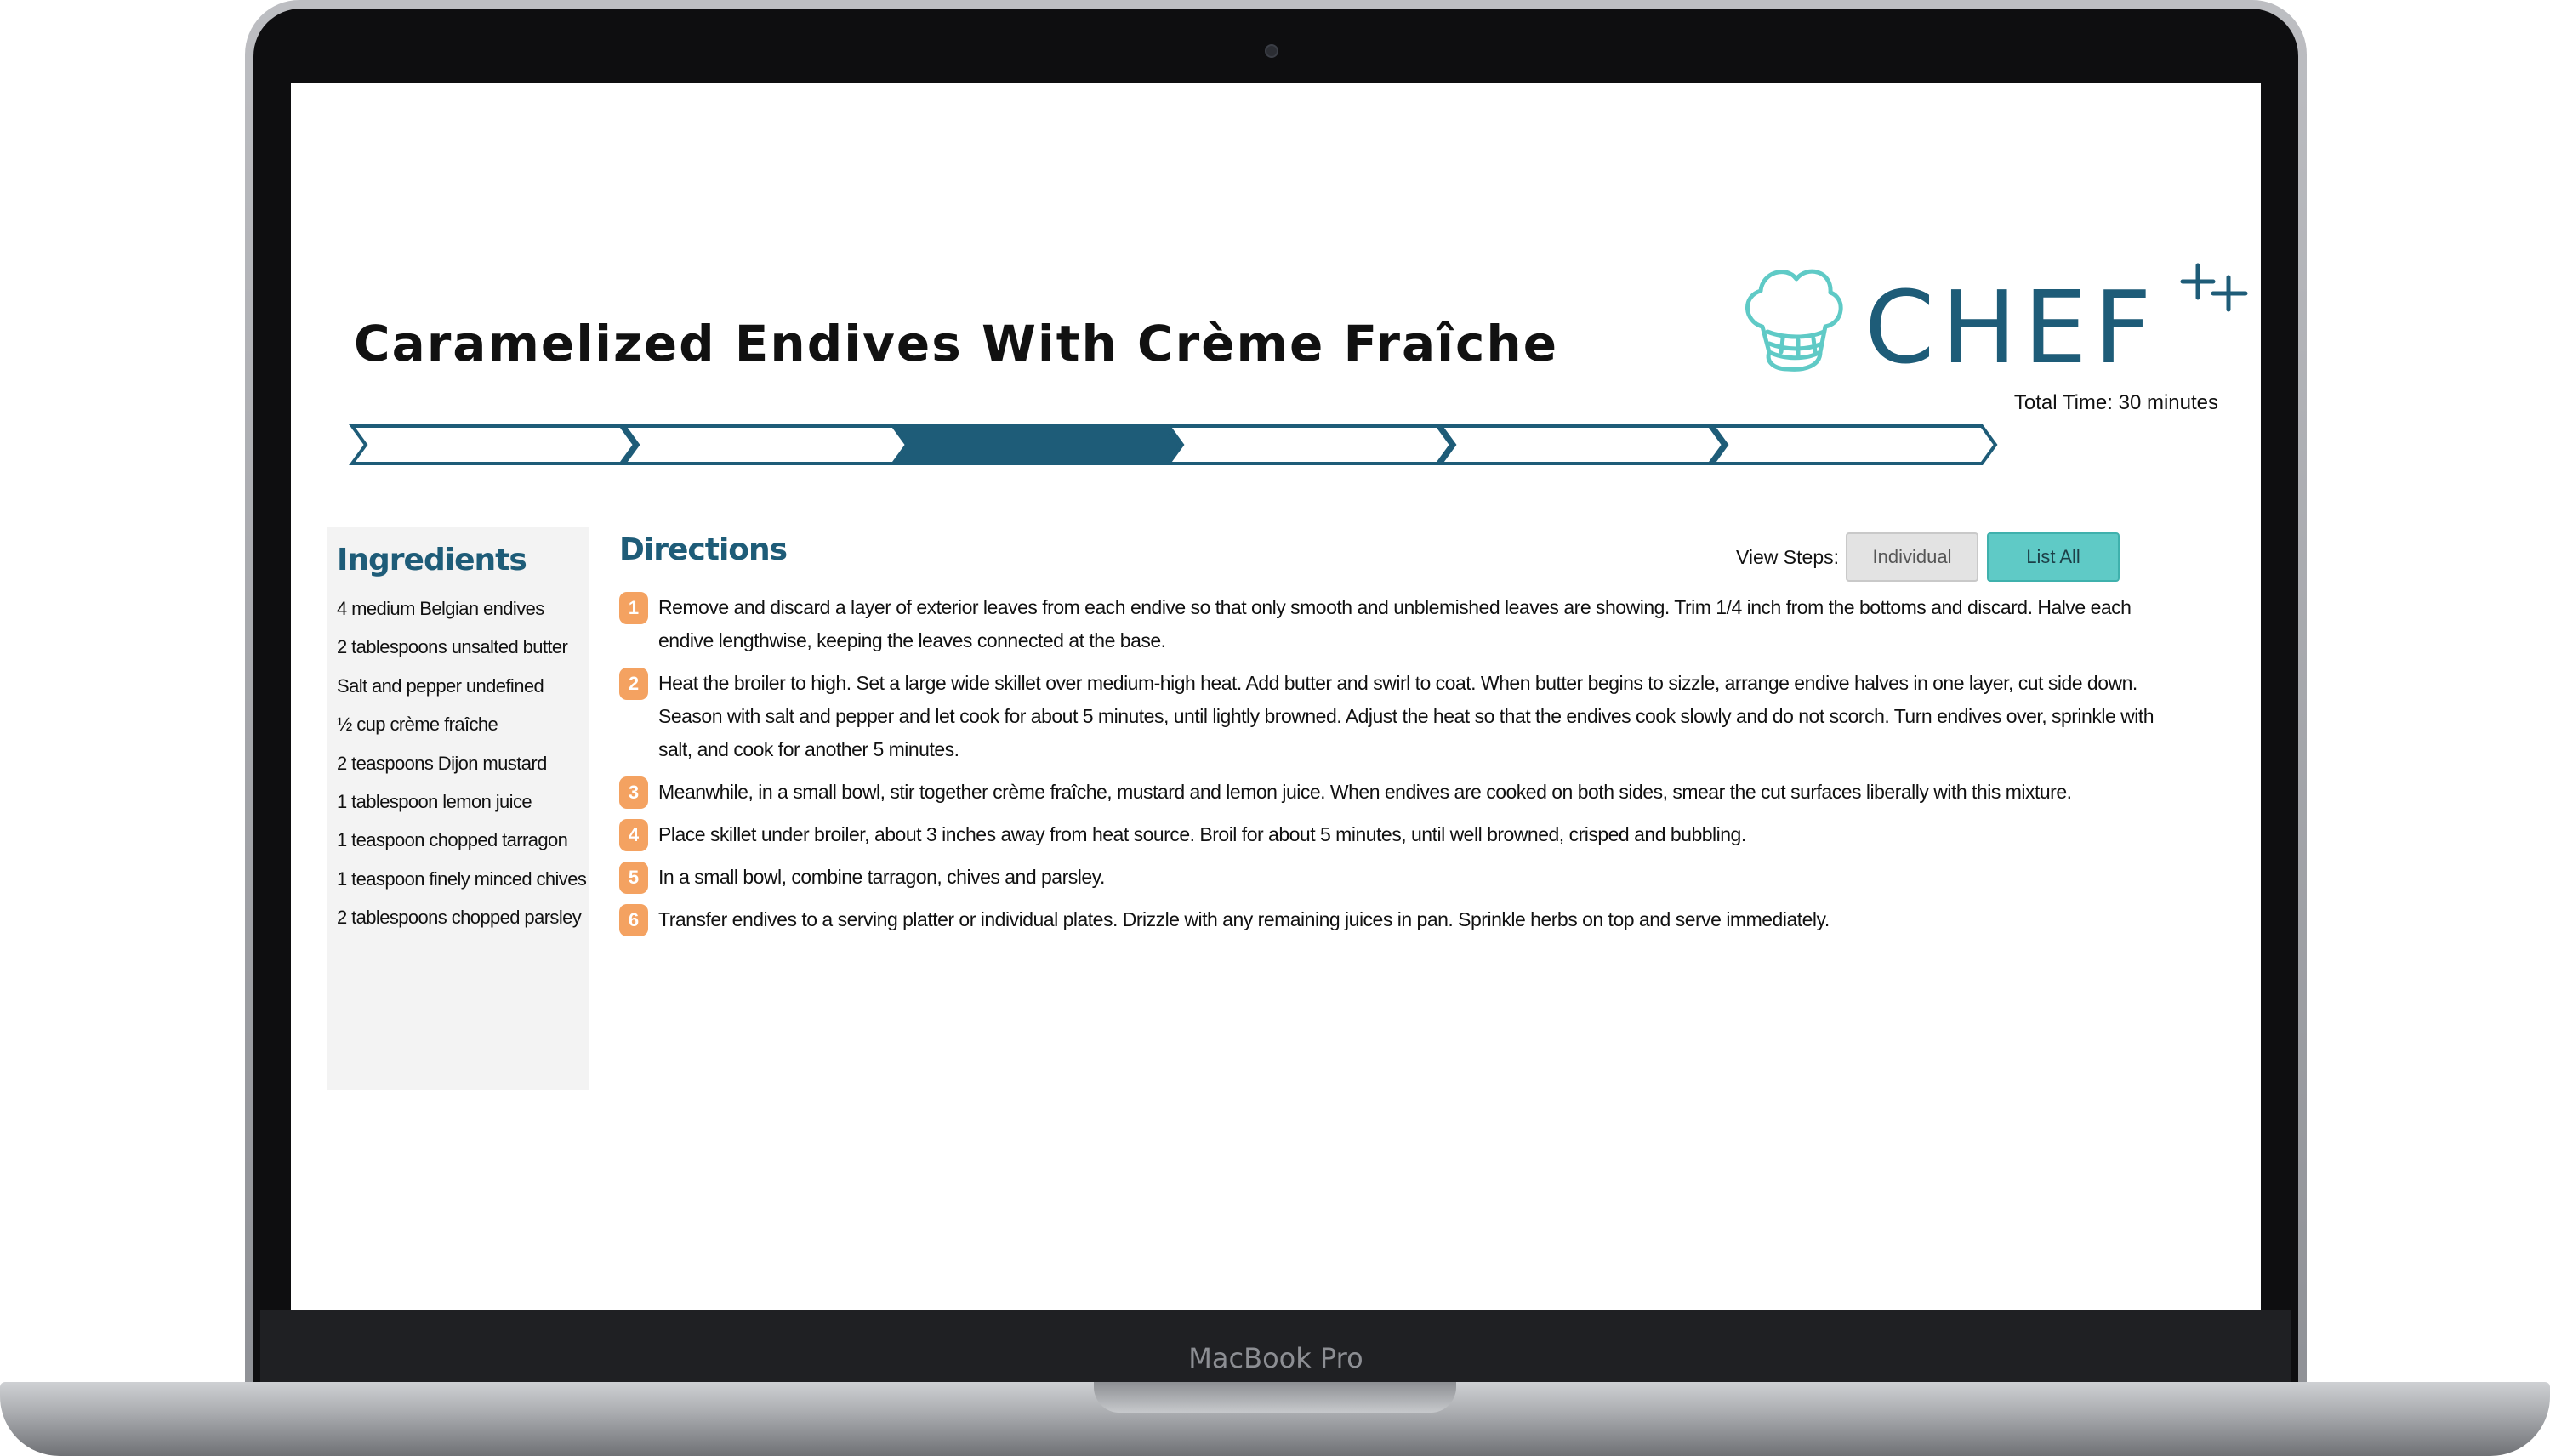 The height and width of the screenshot is (1456, 2550). Describe the element at coordinates (459, 918) in the screenshot. I see `ingredient-item: 2 tablespoons chopped parsley` at that location.